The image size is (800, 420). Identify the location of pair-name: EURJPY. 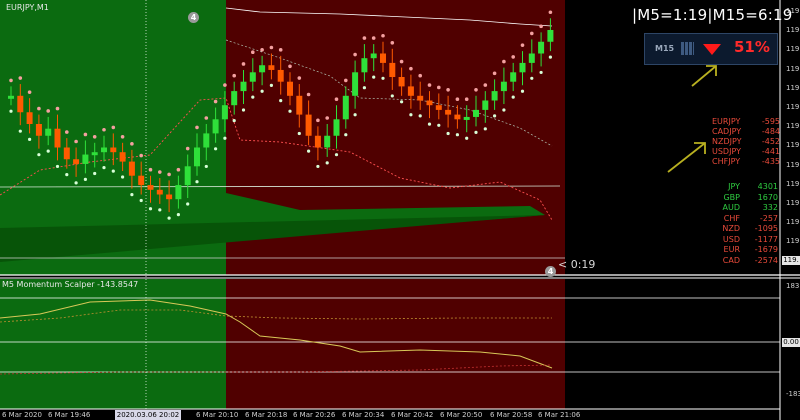
(726, 121).